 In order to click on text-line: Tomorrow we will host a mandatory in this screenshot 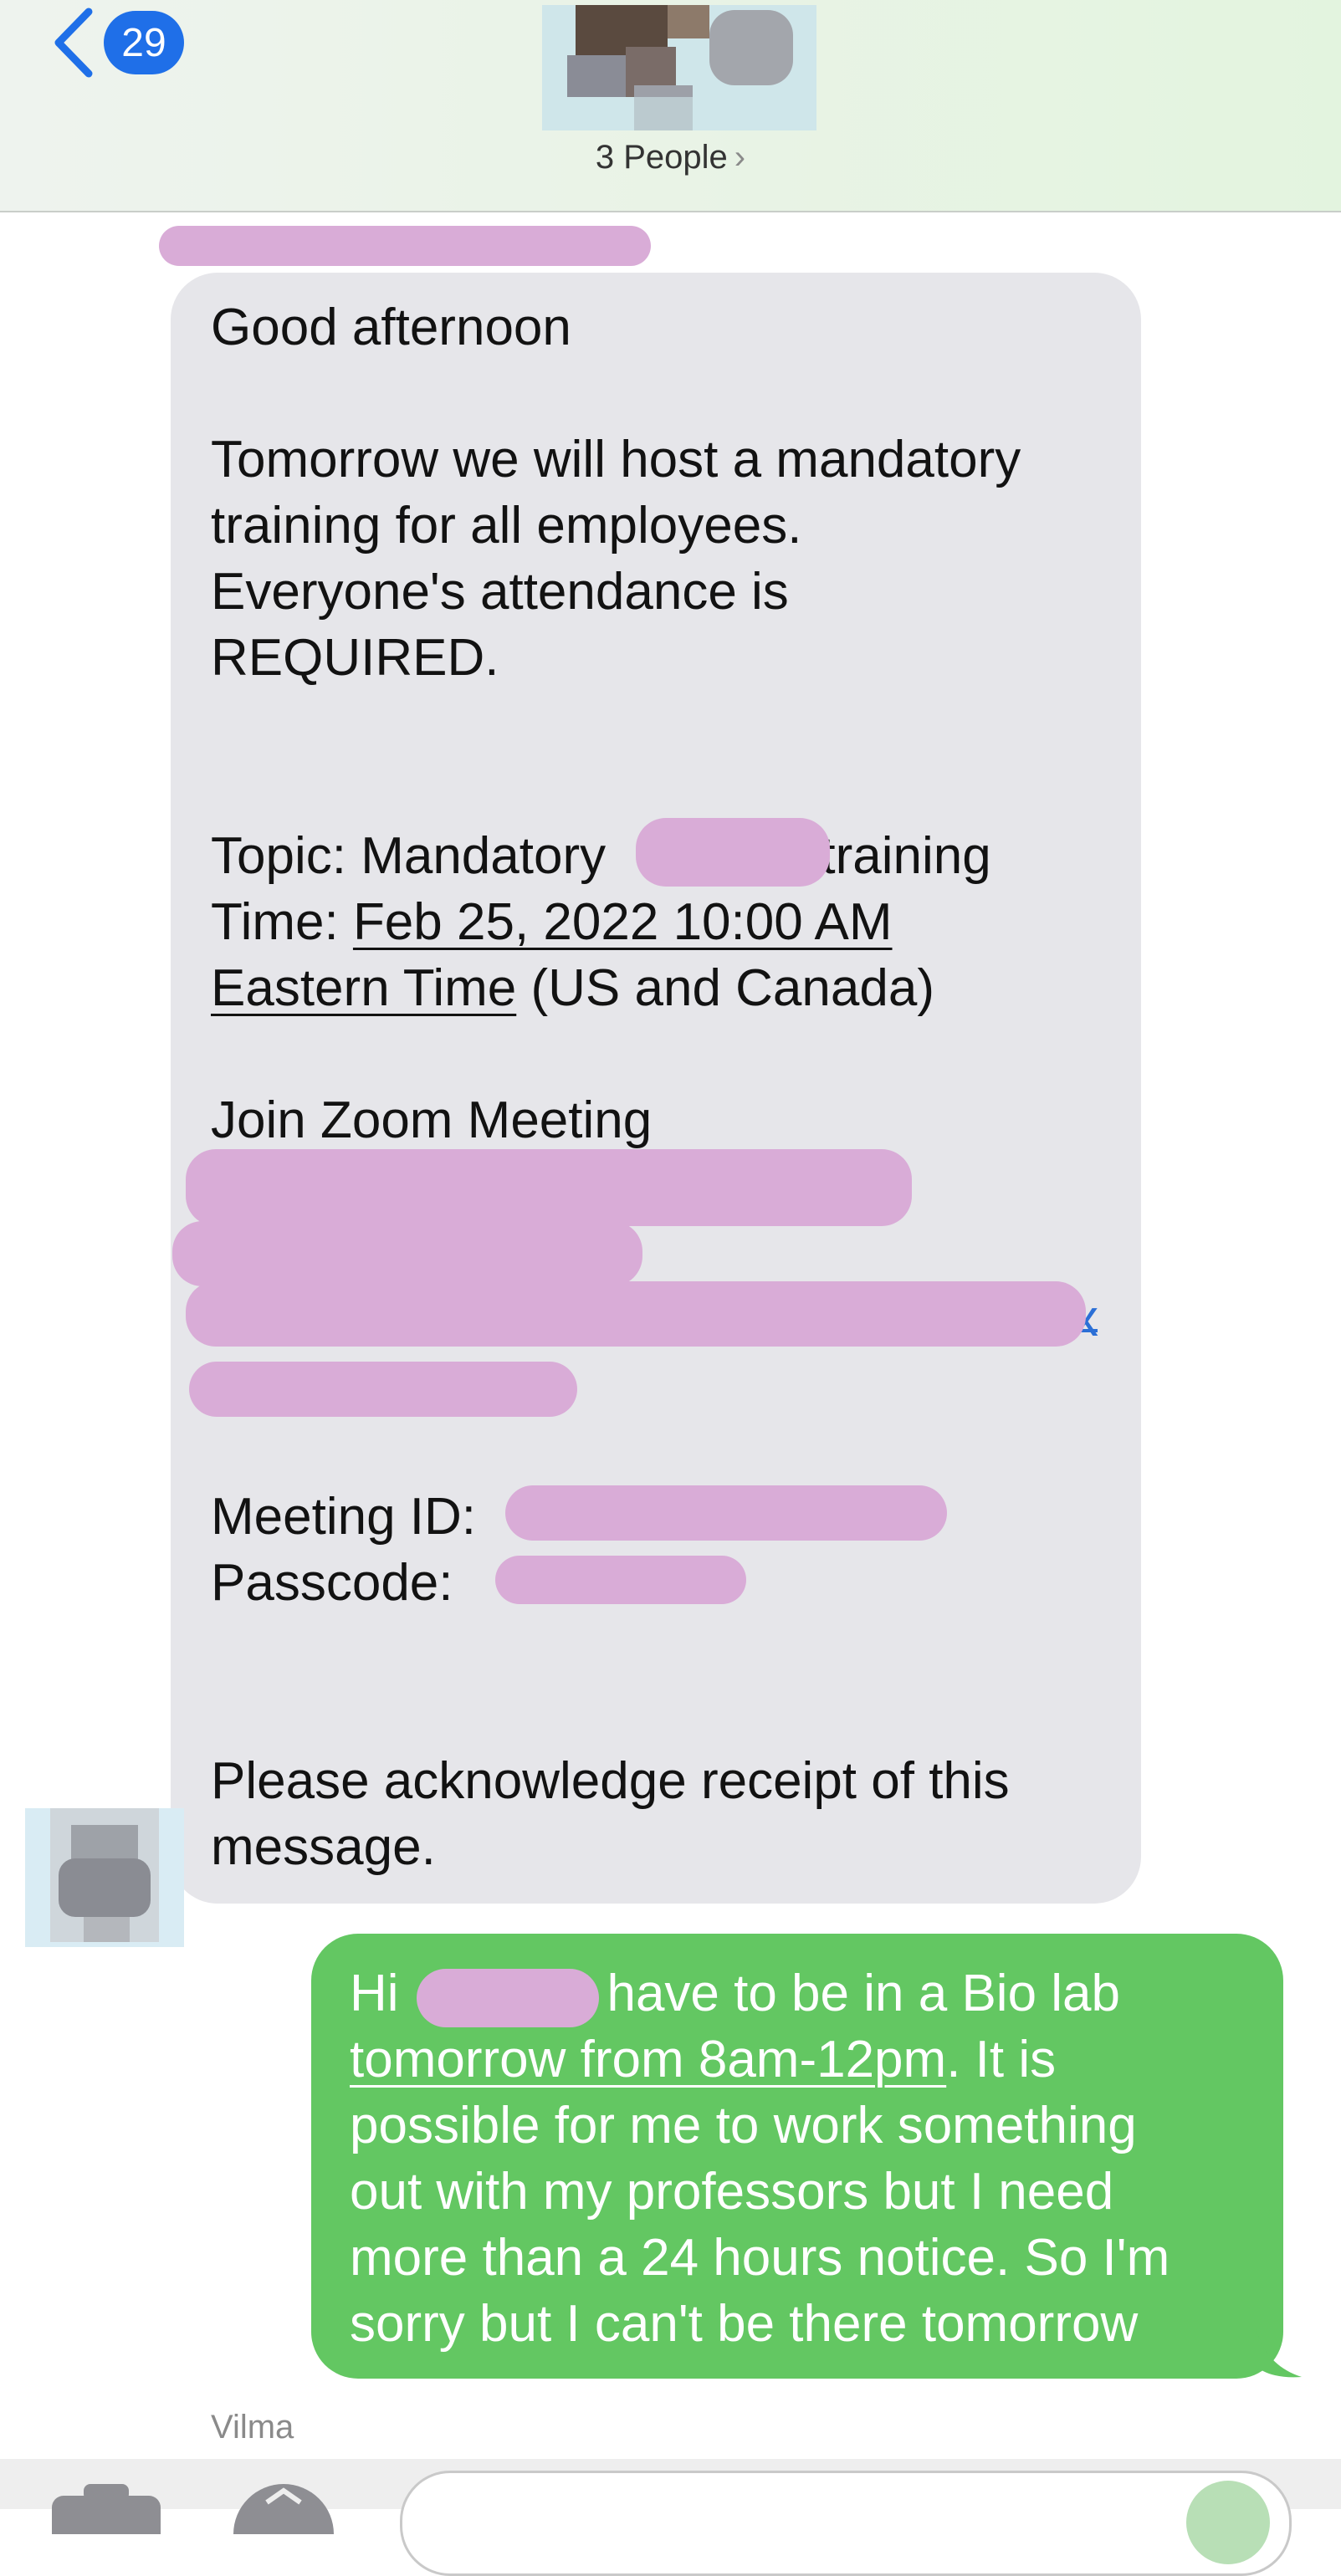, I will do `click(616, 459)`.